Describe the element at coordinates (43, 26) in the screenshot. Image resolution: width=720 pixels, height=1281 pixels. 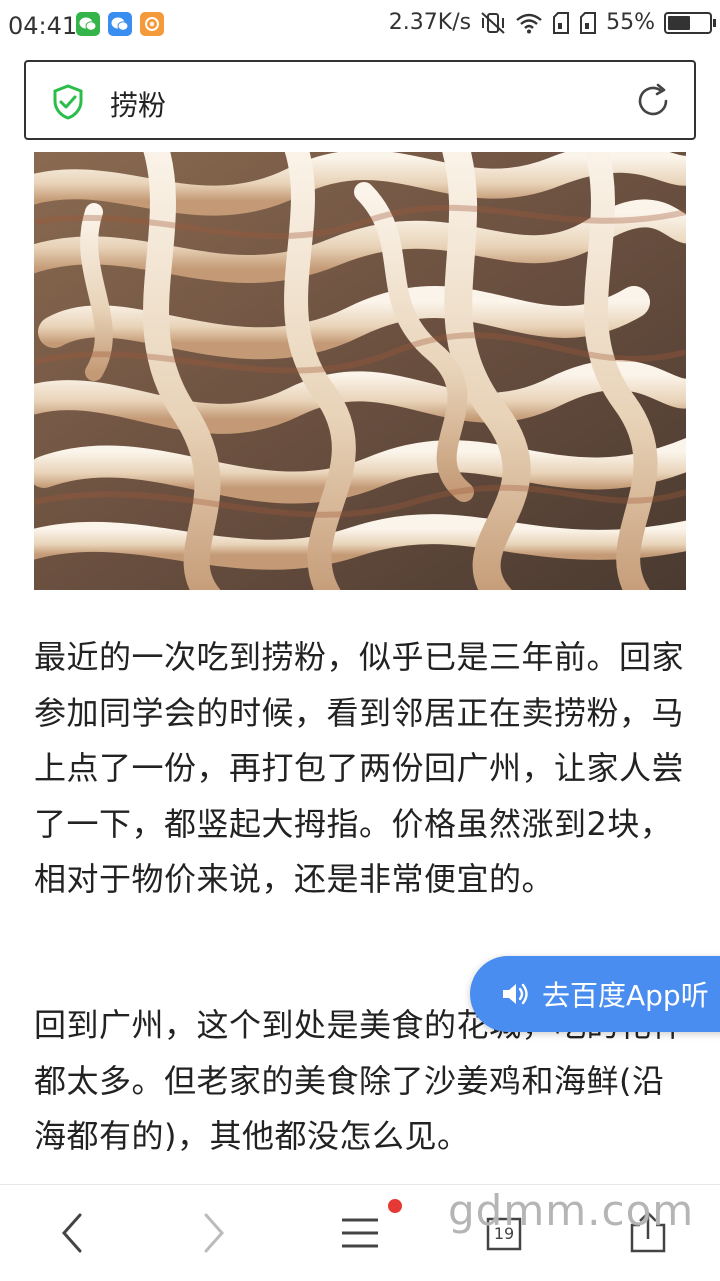
I see `status-time: 04:41` at that location.